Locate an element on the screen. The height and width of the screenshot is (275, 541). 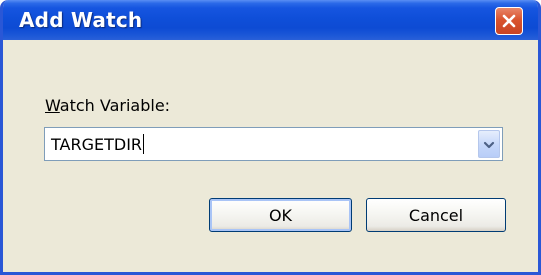
close-button is located at coordinates (509, 21).